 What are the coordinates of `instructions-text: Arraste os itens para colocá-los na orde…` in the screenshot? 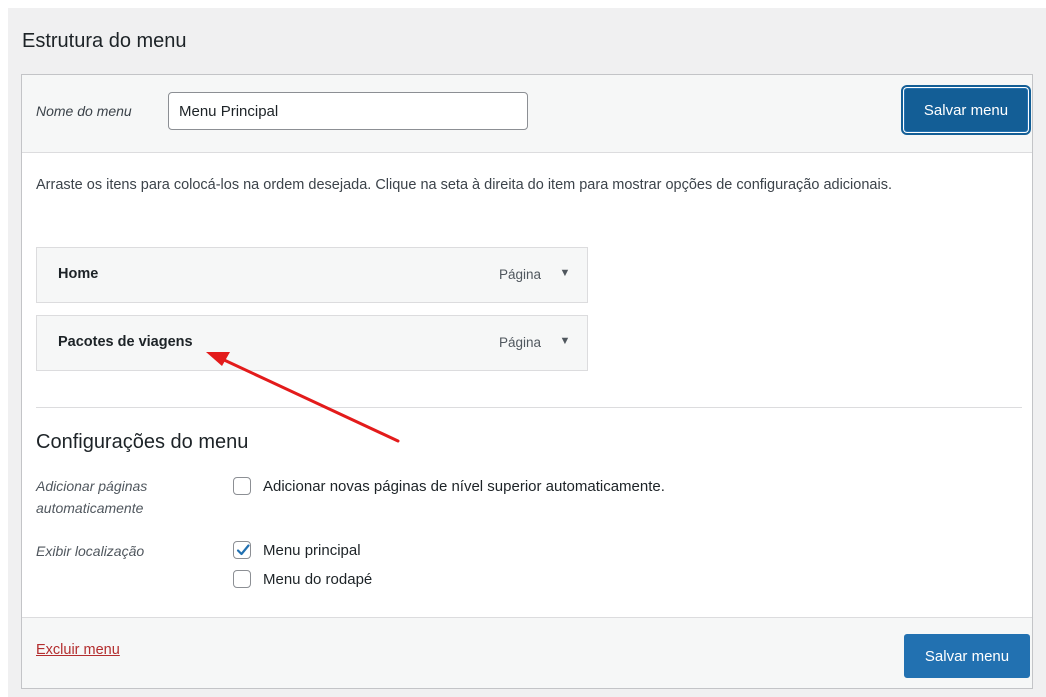 It's located at (464, 185).